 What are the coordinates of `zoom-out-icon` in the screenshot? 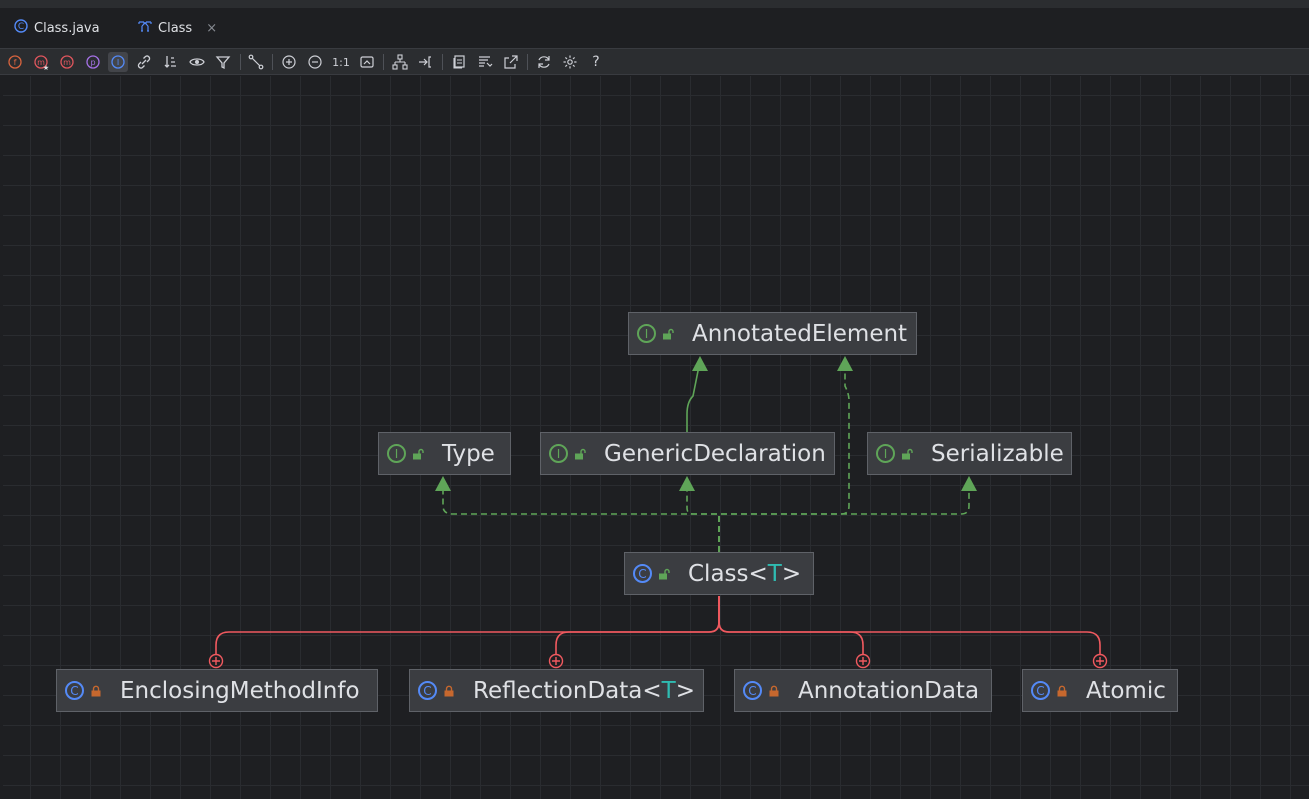 It's located at (315, 62).